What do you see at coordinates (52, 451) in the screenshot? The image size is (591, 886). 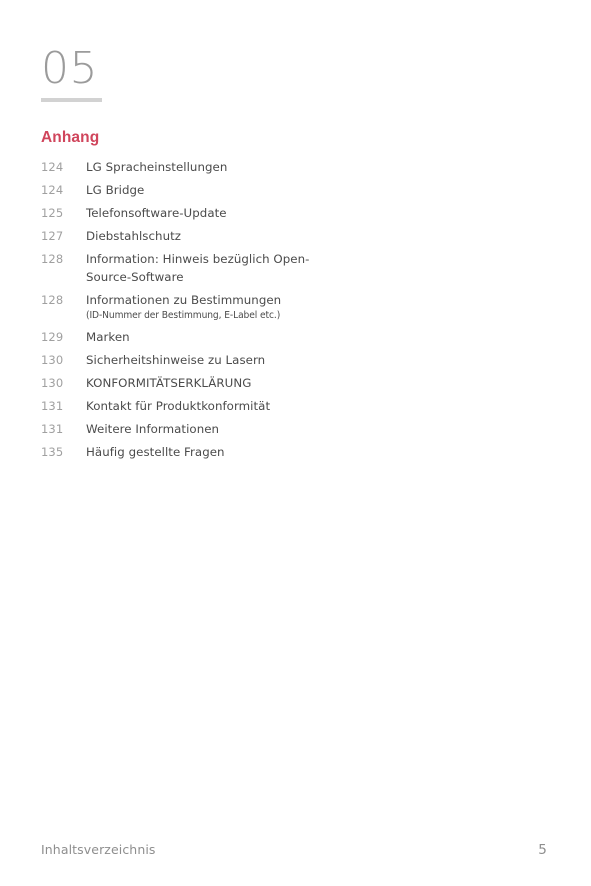 I see `toc-entry-page-number: 135` at bounding box center [52, 451].